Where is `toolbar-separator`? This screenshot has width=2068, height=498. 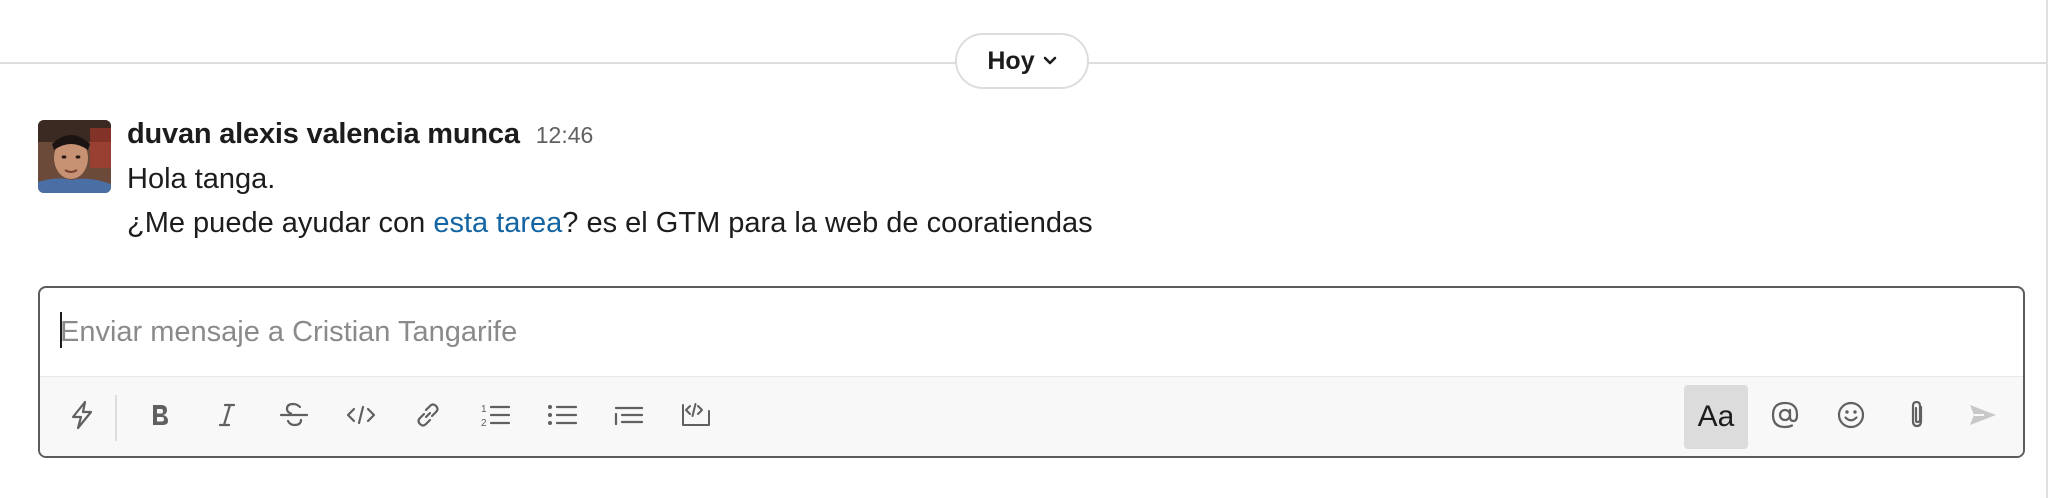
toolbar-separator is located at coordinates (116, 418).